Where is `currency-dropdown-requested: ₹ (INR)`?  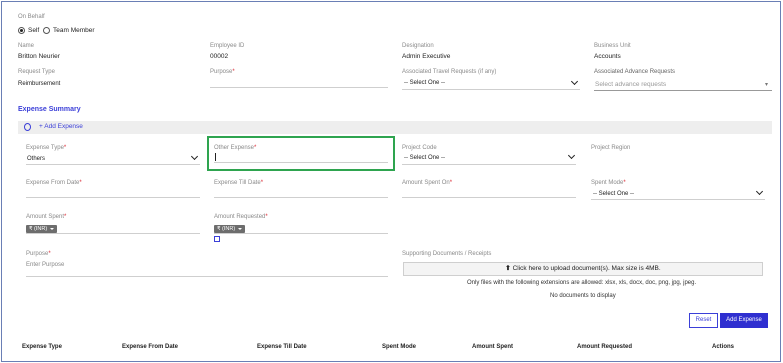
currency-dropdown-requested: ₹ (INR) is located at coordinates (230, 229).